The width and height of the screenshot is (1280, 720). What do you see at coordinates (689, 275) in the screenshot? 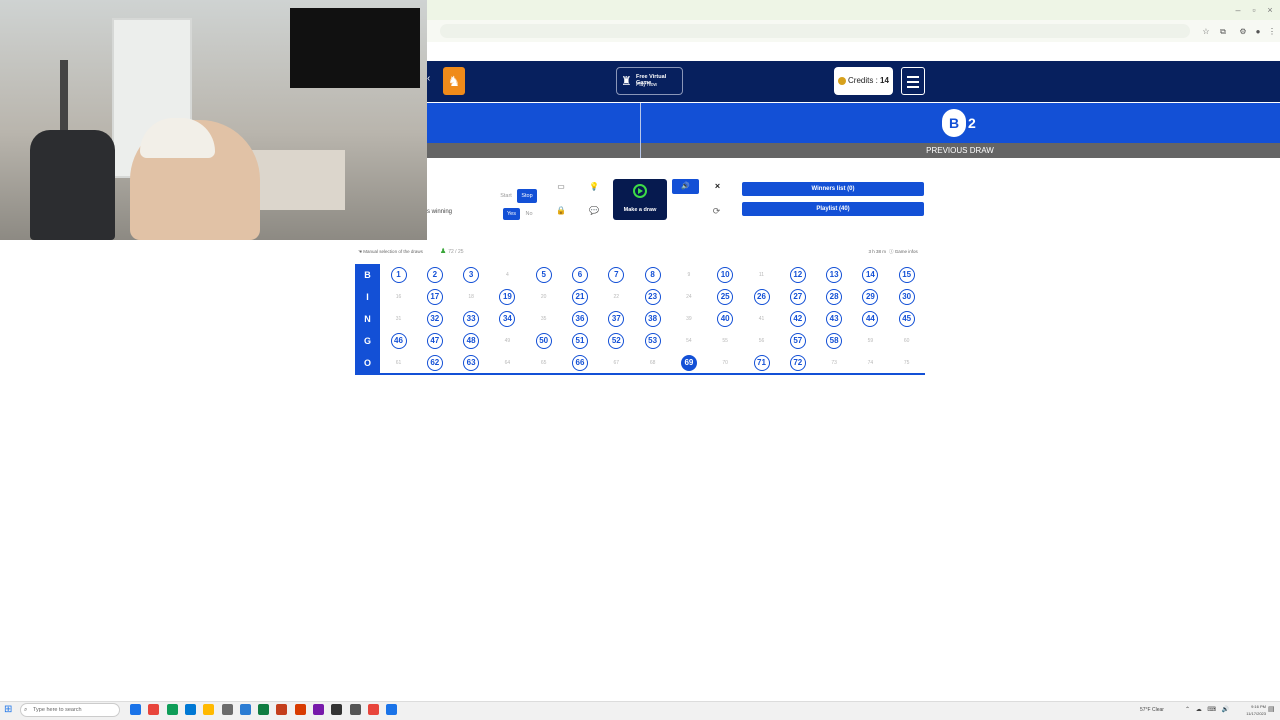
I see `board-number: 9` at bounding box center [689, 275].